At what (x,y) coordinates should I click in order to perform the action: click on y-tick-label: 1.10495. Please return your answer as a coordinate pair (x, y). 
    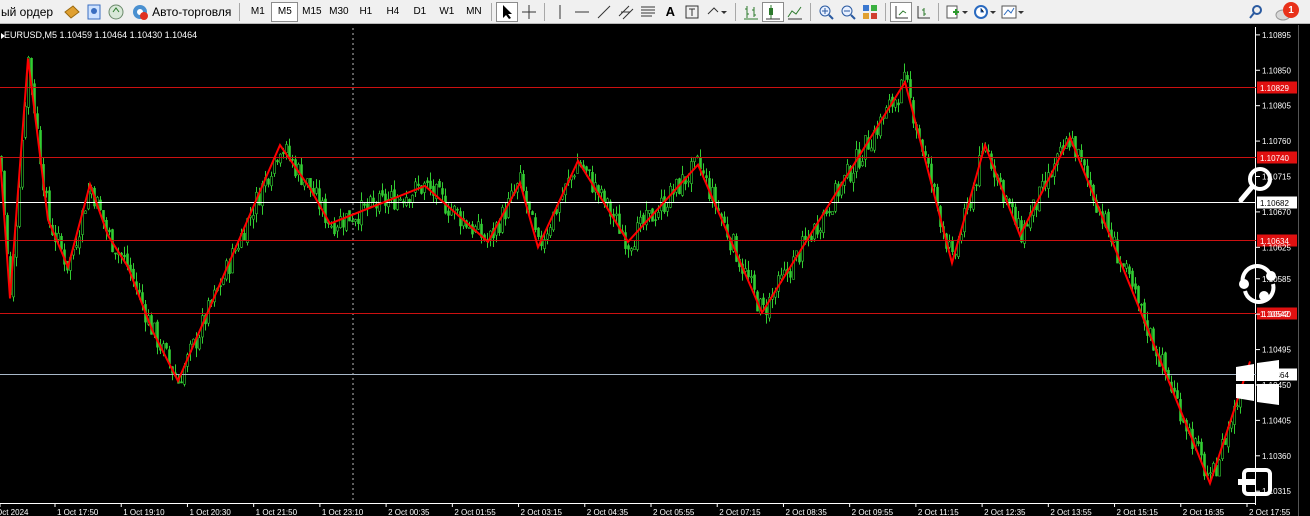
    Looking at the image, I should click on (1276, 350).